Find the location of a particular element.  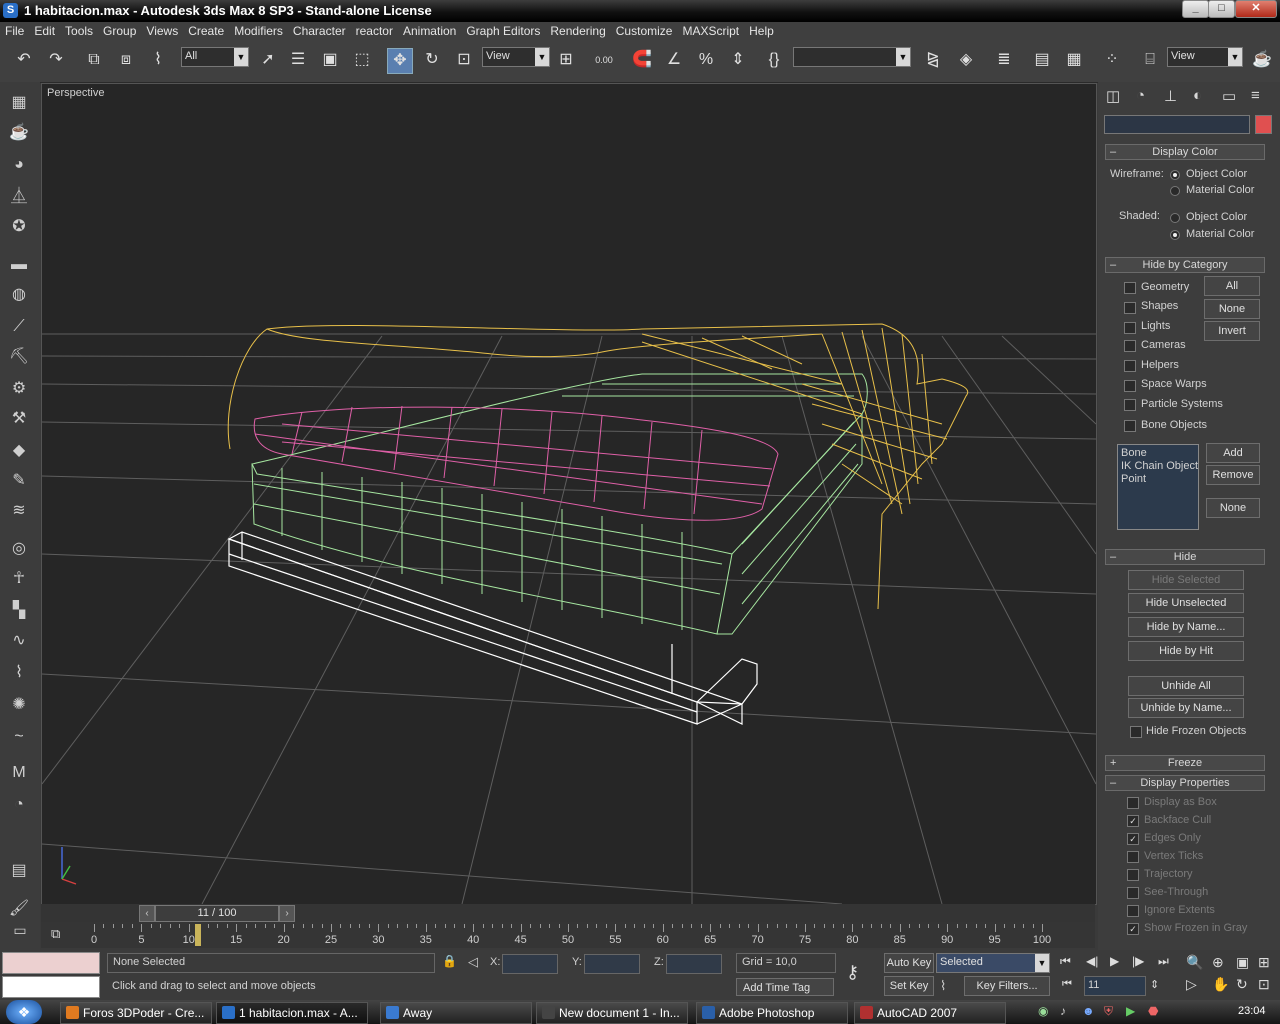

spring-icon: ⌇ is located at coordinates (19, 673).